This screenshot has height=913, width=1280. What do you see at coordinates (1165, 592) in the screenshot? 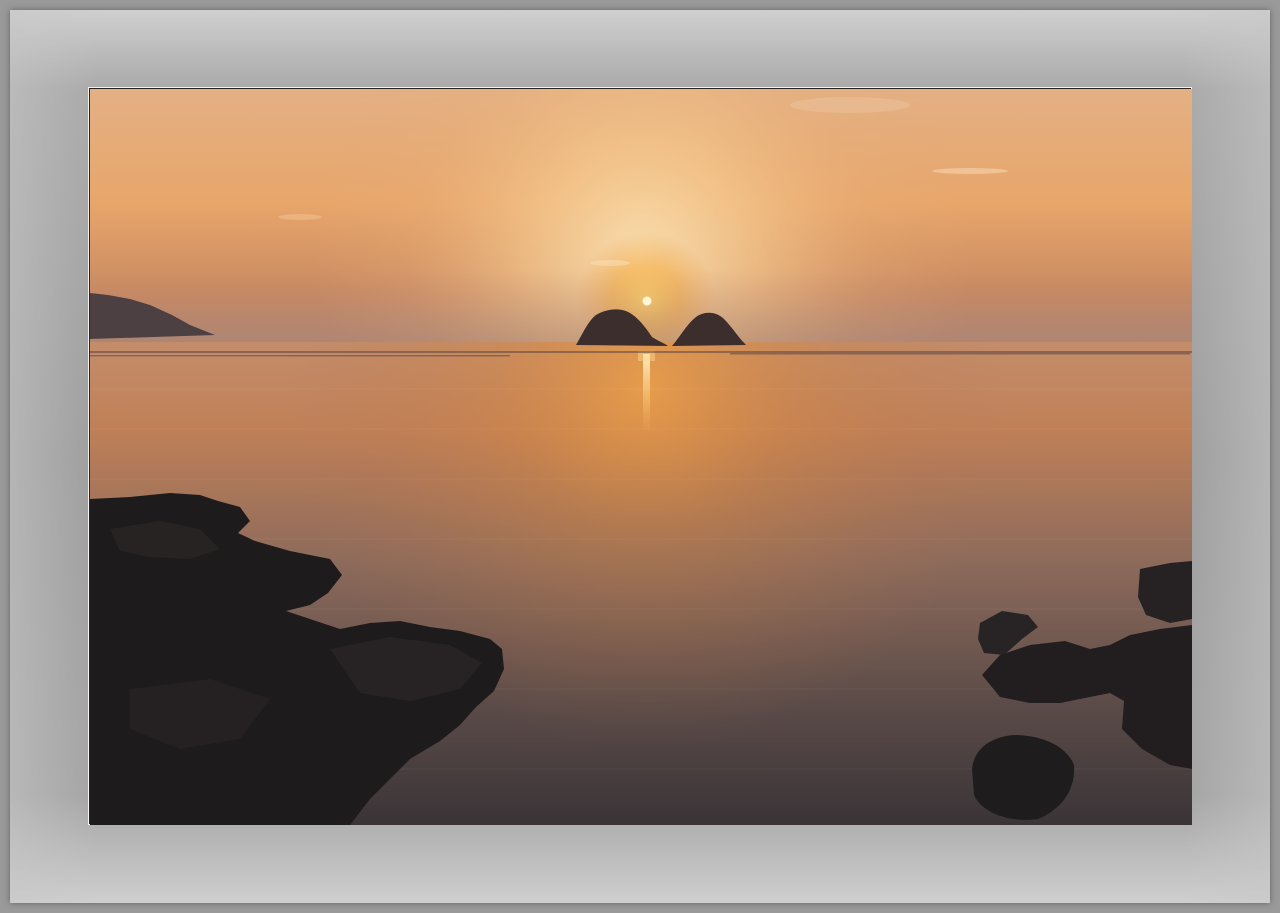
I see `right-rock-far` at bounding box center [1165, 592].